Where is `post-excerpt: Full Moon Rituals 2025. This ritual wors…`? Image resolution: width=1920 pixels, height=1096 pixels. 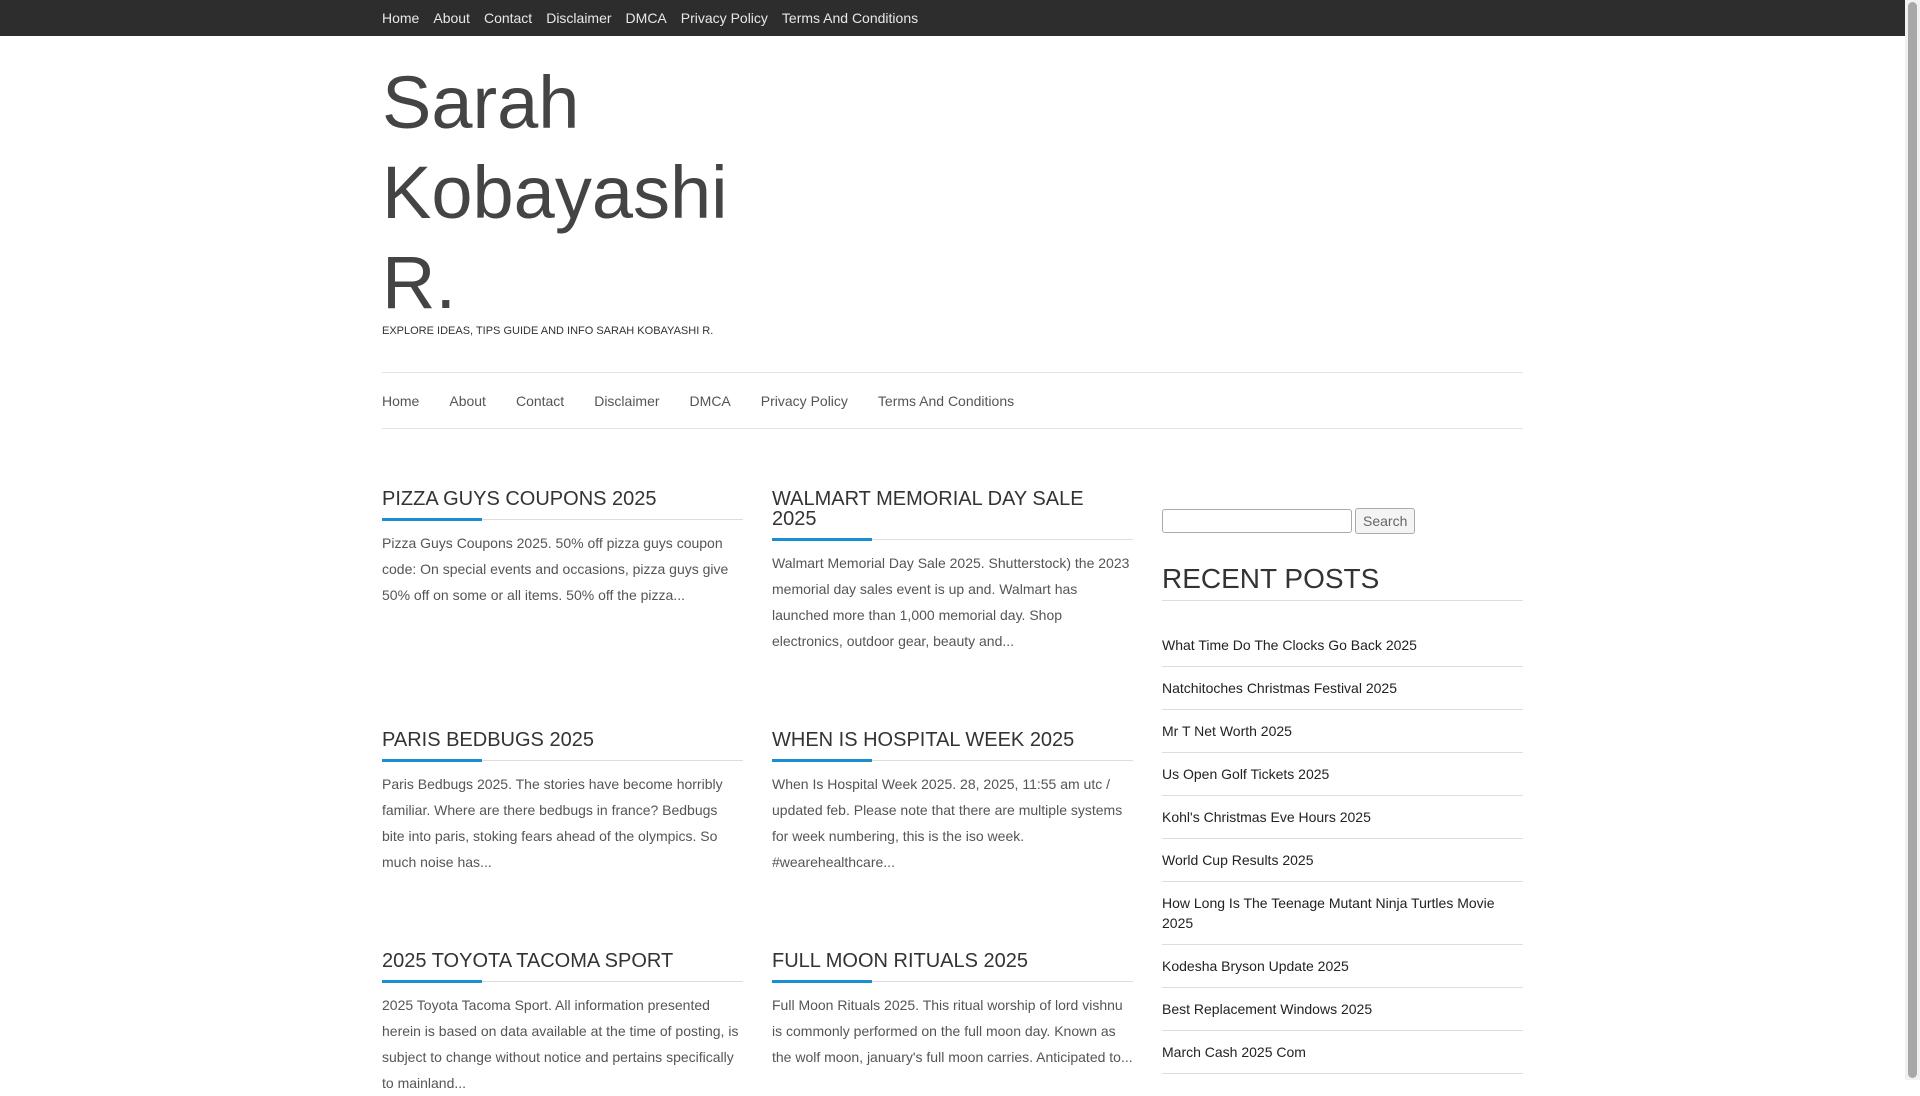
post-excerpt: Full Moon Rituals 2025. This ritual wors… is located at coordinates (952, 1031).